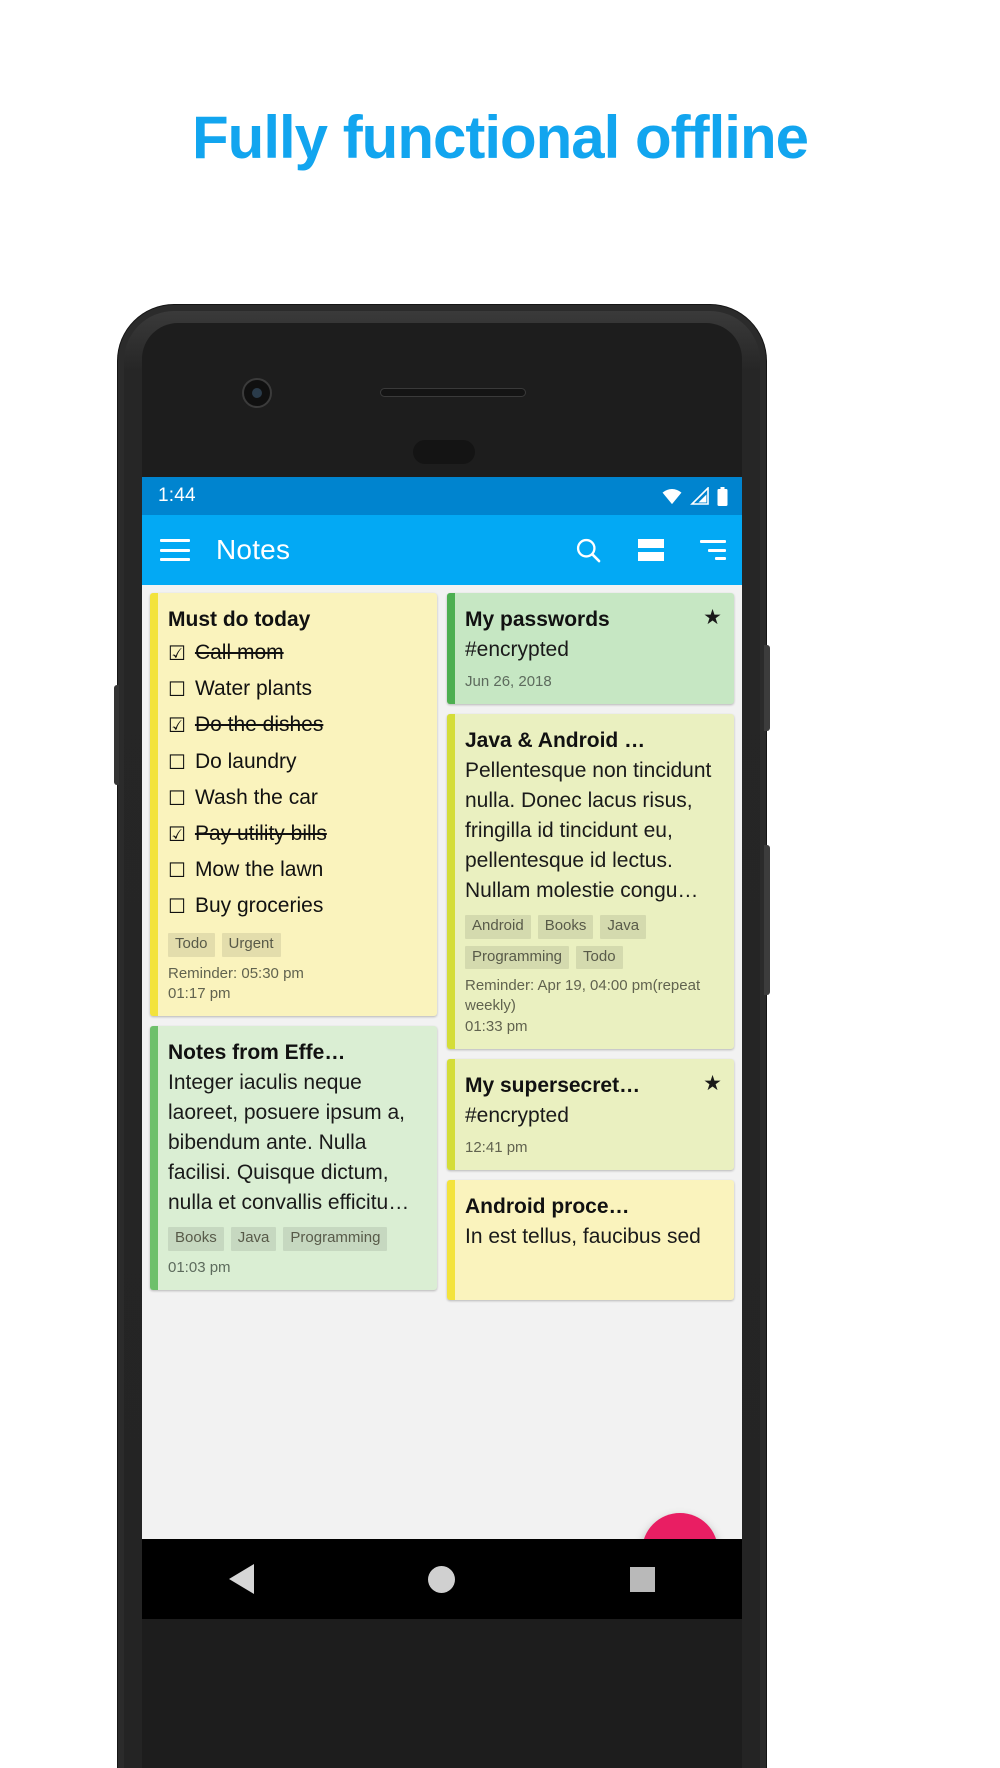 This screenshot has height=1768, width=1000. Describe the element at coordinates (236, 973) in the screenshot. I see `note-reminder: Reminder: 05:30 pm` at that location.